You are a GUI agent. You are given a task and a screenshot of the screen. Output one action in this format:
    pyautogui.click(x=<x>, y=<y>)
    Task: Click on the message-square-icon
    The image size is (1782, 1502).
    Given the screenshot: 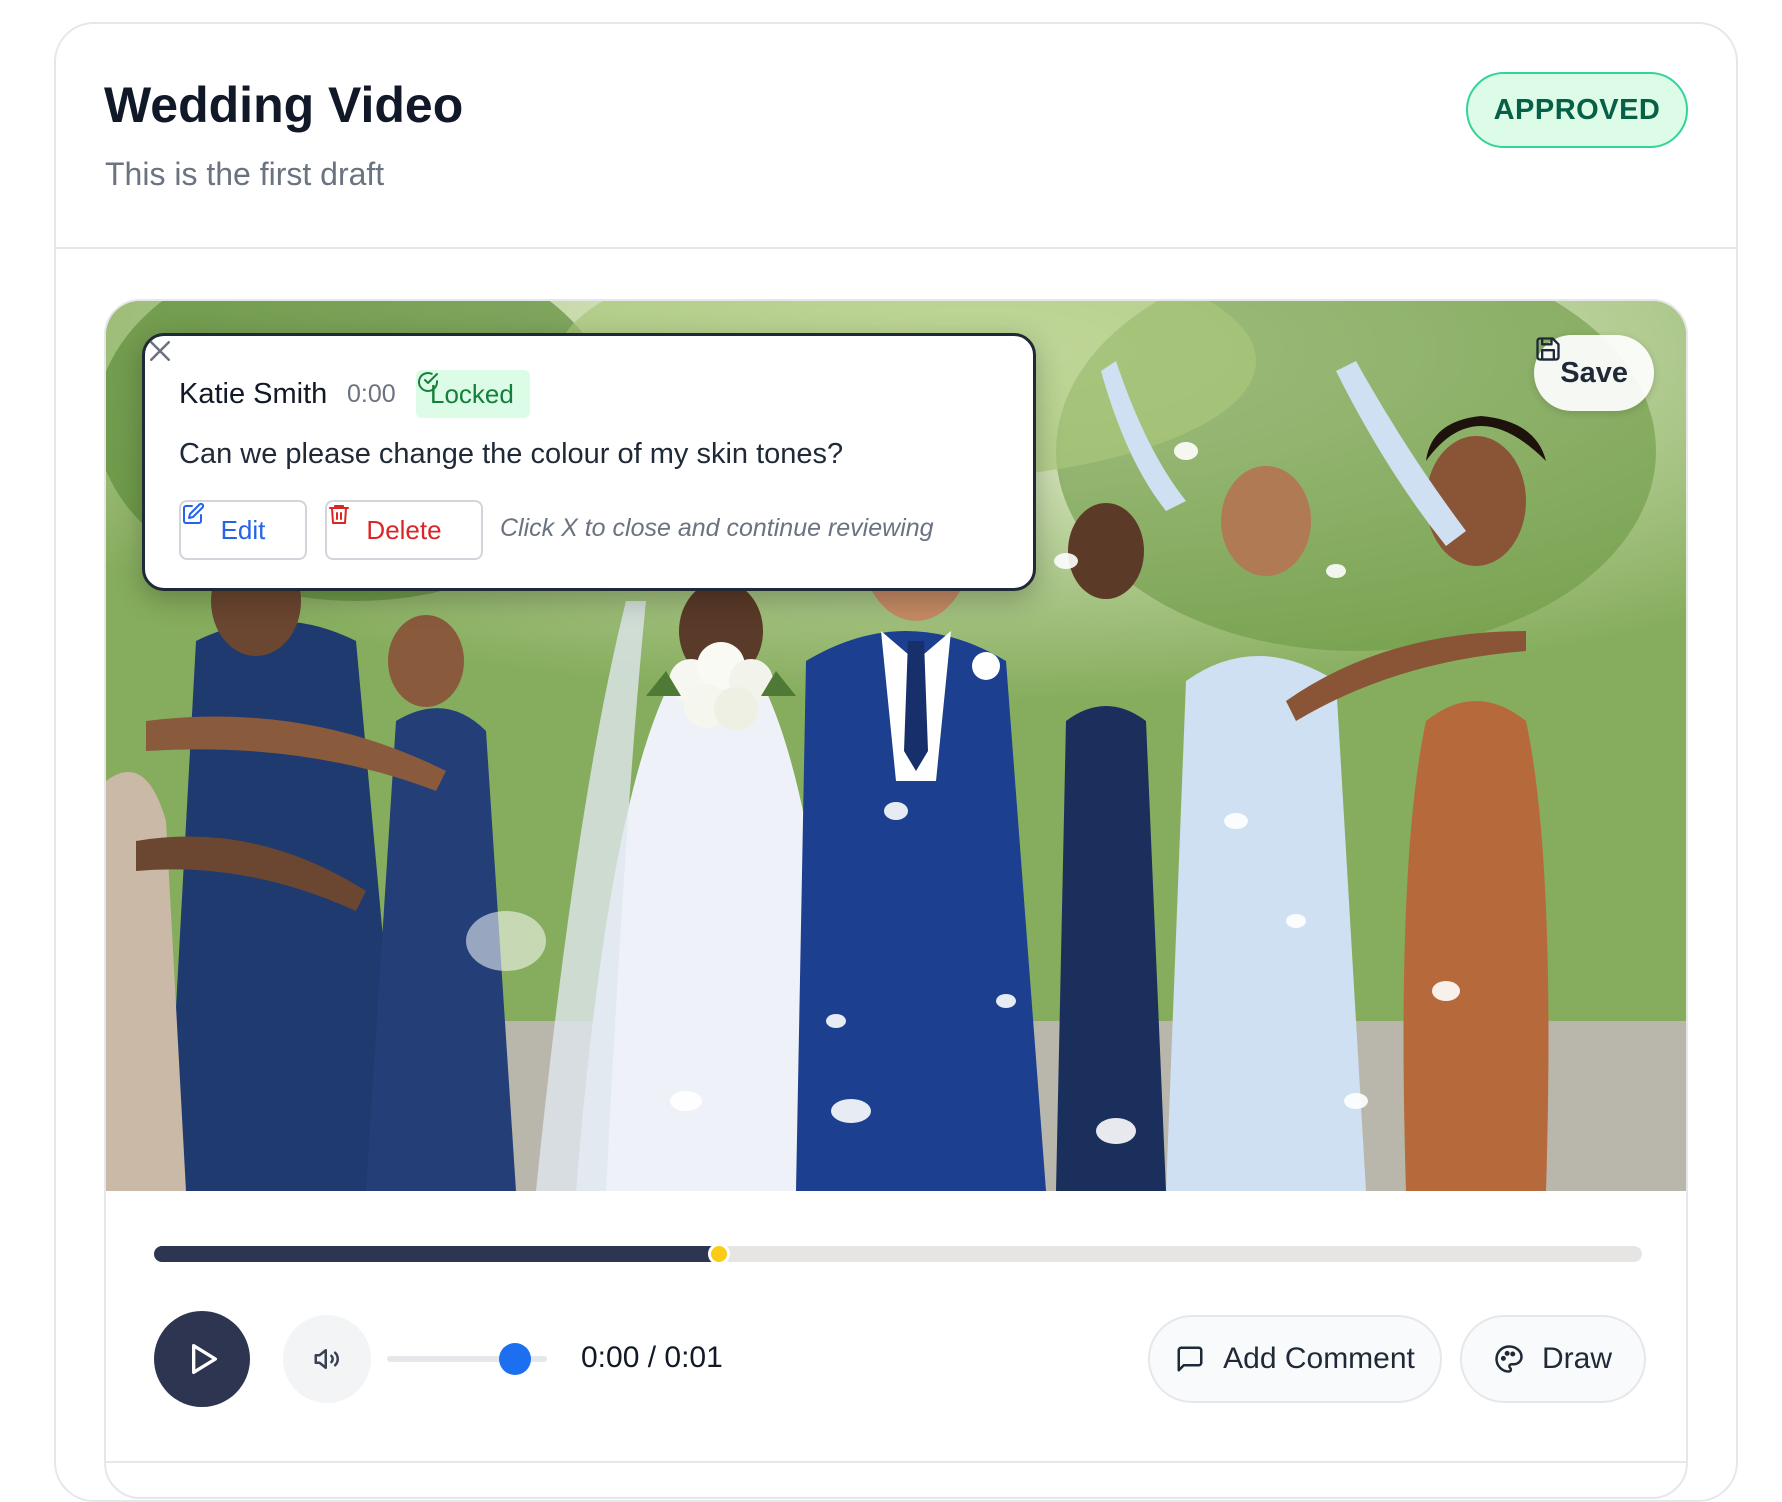 What is the action you would take?
    pyautogui.click(x=1190, y=1359)
    